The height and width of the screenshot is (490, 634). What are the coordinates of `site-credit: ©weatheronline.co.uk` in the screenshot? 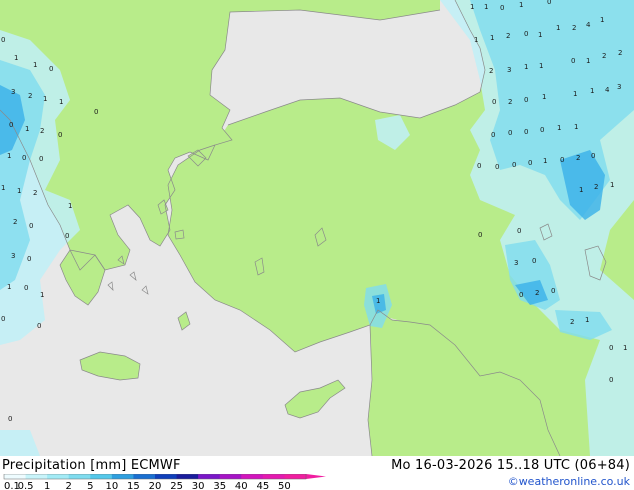 It's located at (569, 481).